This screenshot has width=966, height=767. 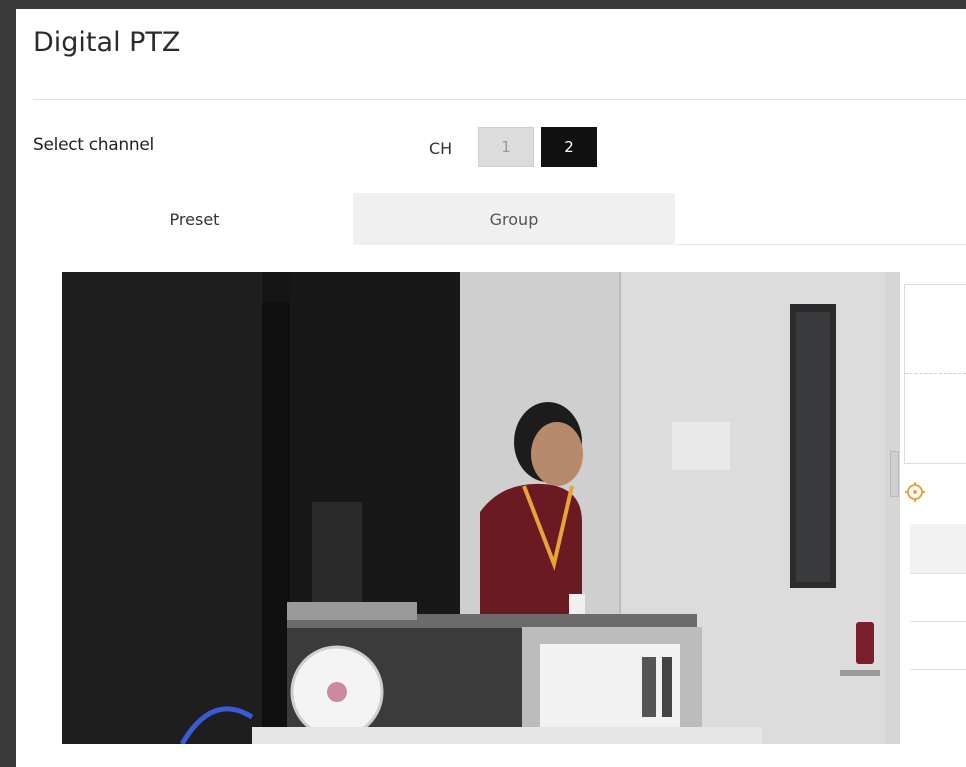 I want to click on select-channel-label: Select channel, so click(x=93, y=145).